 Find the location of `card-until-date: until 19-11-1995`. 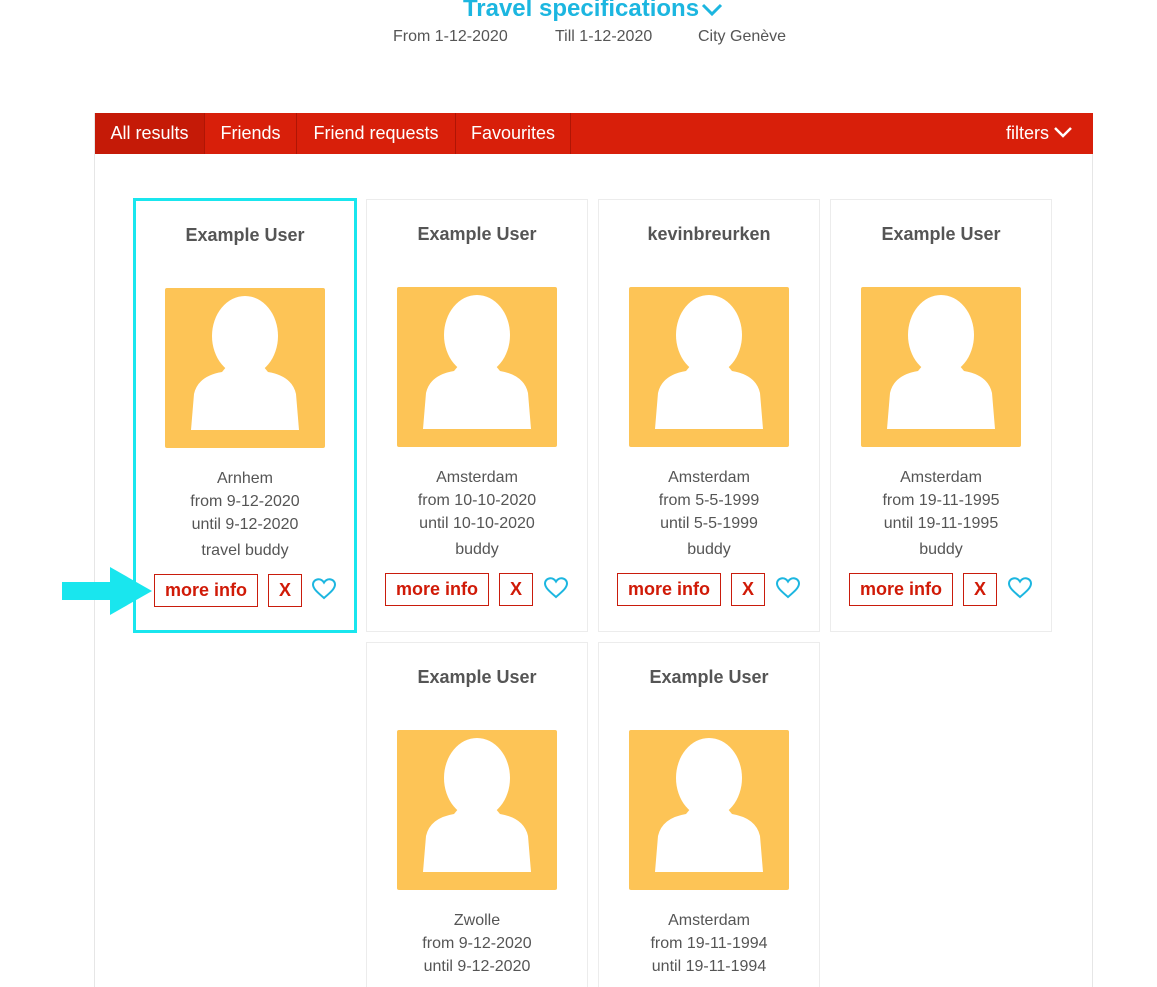

card-until-date: until 19-11-1995 is located at coordinates (941, 523).